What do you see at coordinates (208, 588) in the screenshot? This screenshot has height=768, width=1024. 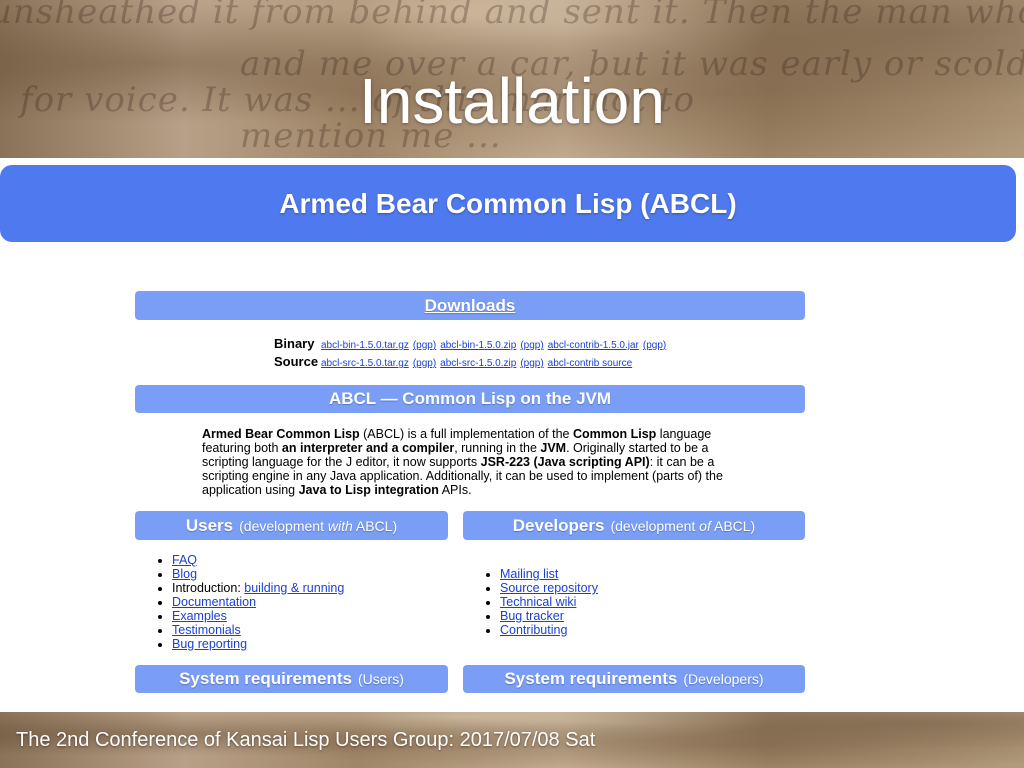 I see `introduction-label: Introduction:` at bounding box center [208, 588].